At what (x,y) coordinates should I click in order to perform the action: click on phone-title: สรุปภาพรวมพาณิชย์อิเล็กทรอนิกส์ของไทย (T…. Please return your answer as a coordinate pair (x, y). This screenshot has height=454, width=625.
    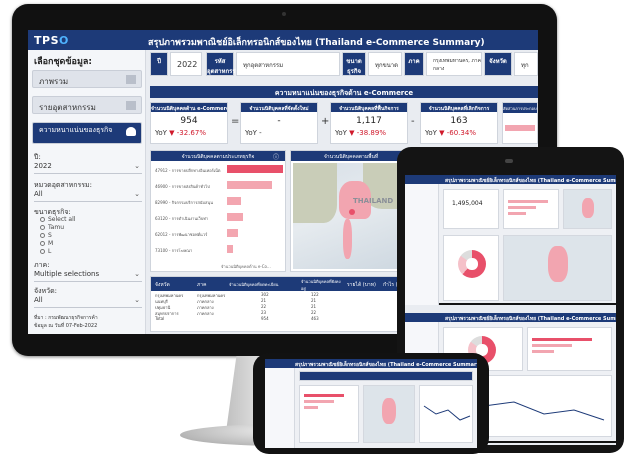
    Looking at the image, I should click on (386, 365).